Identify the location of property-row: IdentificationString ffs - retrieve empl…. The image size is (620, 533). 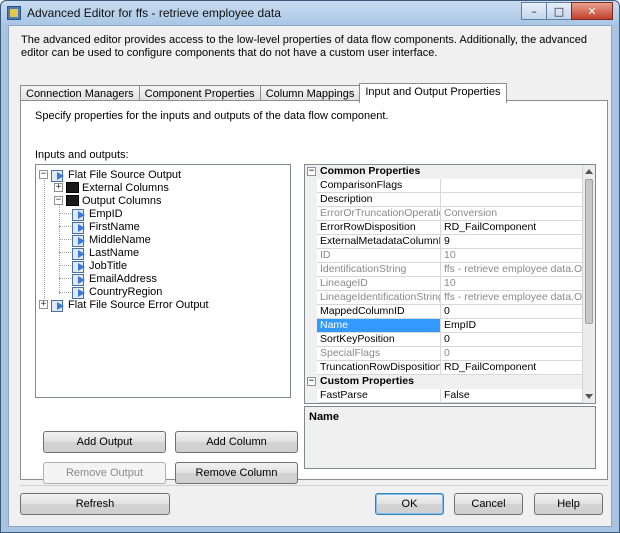
(444, 270).